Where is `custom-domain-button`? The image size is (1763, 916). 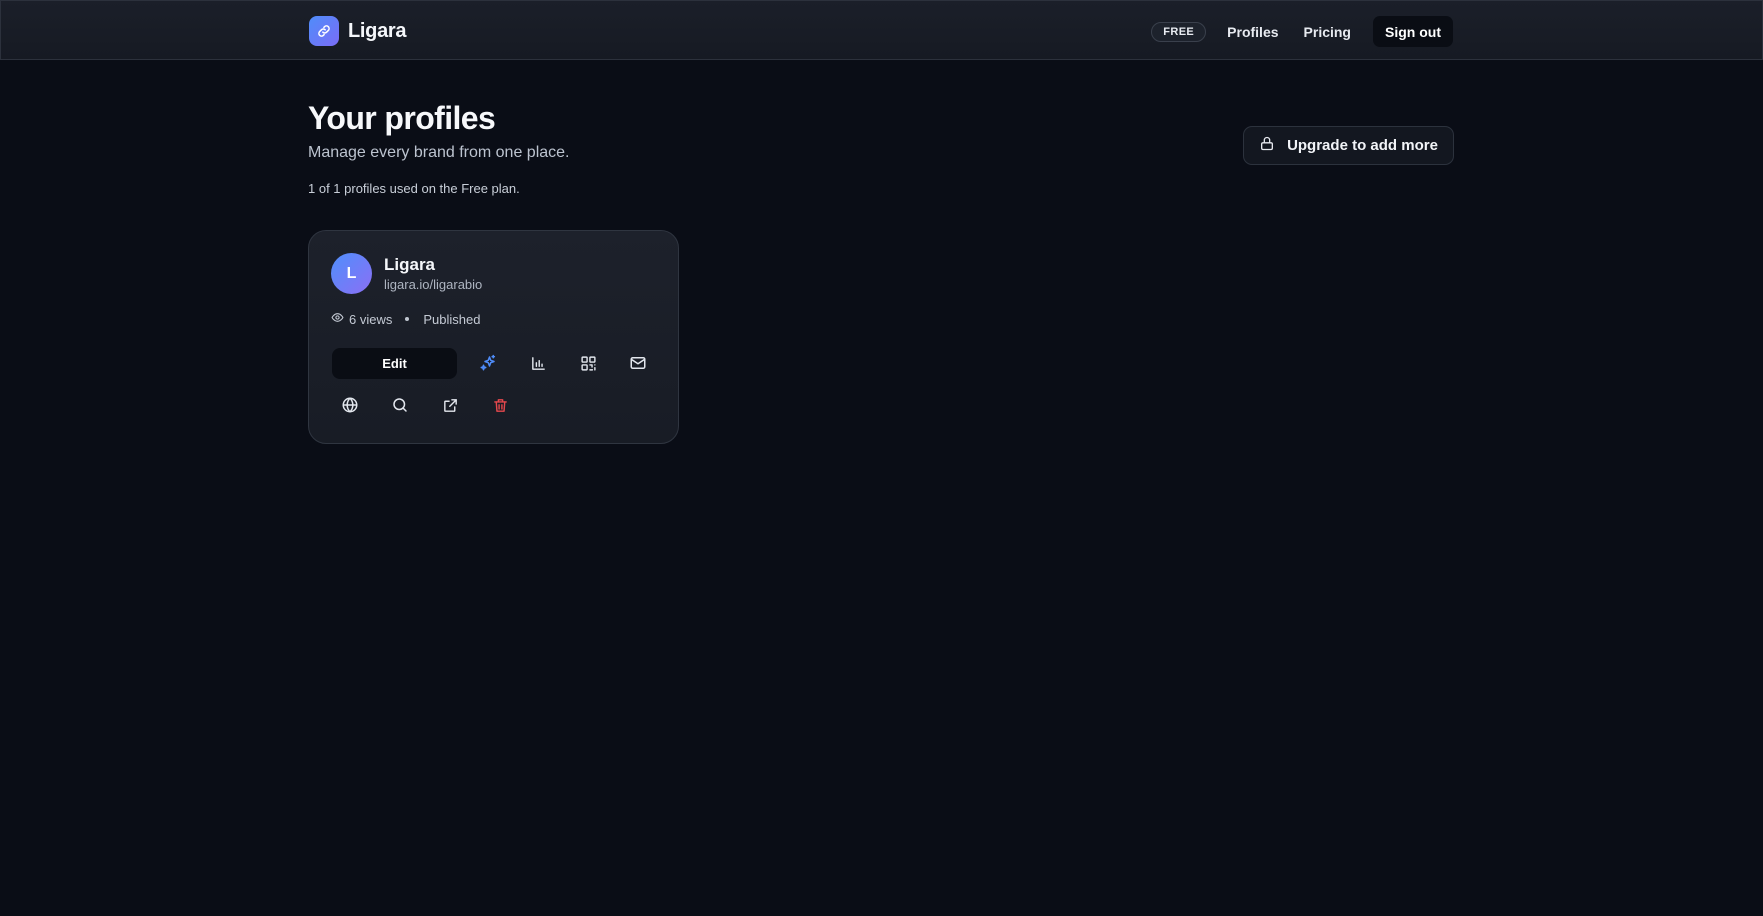 custom-domain-button is located at coordinates (350, 405).